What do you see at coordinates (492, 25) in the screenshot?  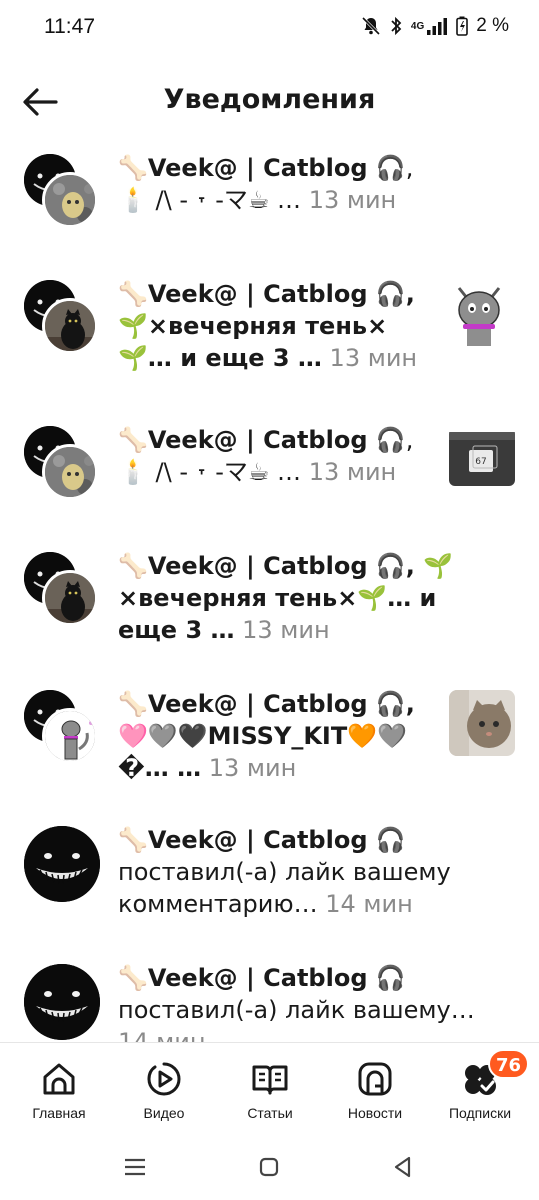 I see `battery-percent: 2 %` at bounding box center [492, 25].